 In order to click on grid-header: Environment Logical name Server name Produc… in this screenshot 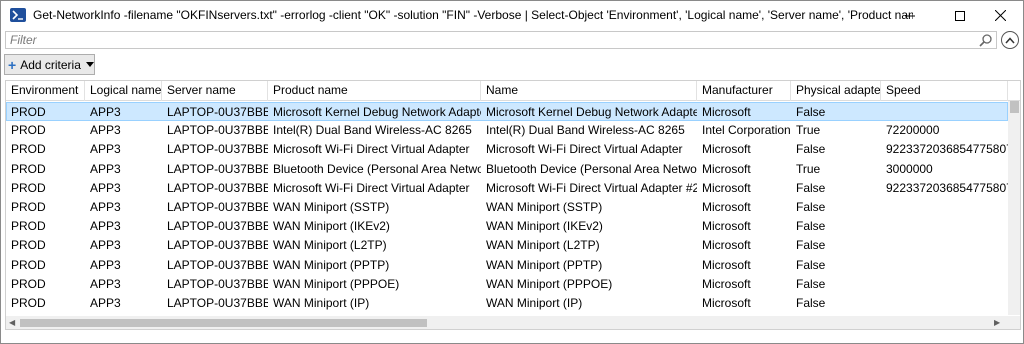, I will do `click(513, 91)`.